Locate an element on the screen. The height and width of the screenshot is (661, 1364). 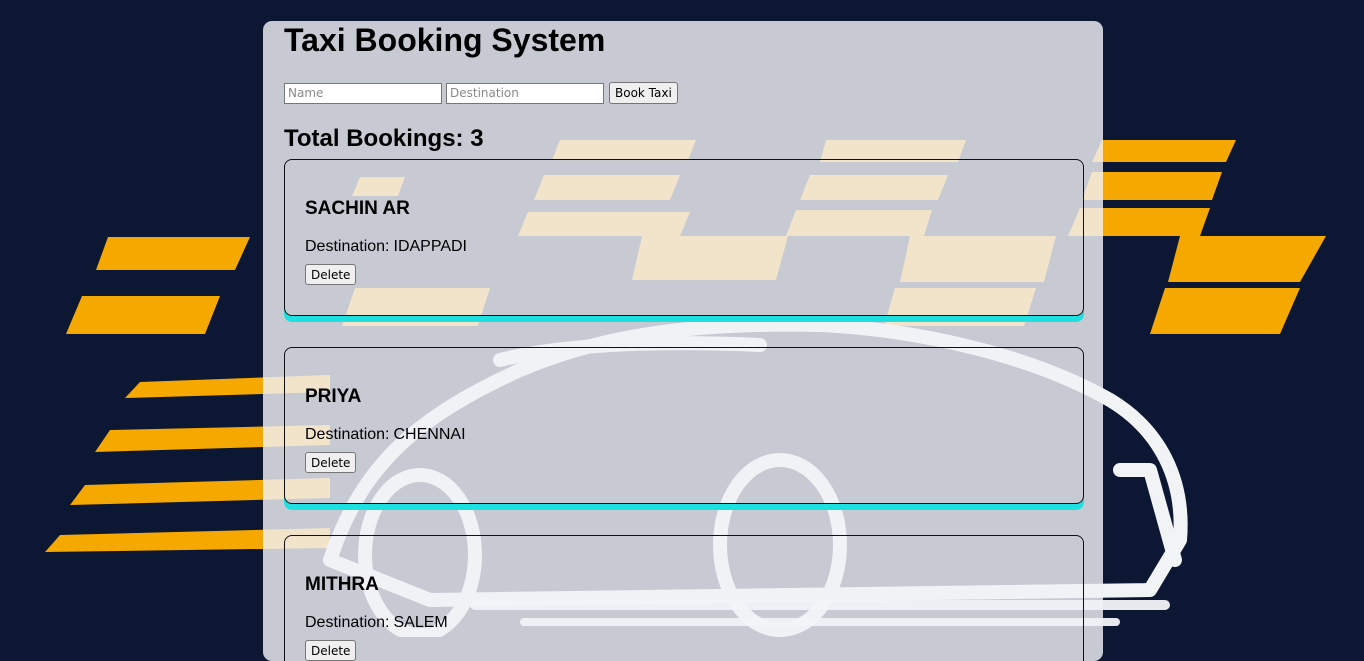
booking-destination: Destination: SALEM is located at coordinates (684, 623).